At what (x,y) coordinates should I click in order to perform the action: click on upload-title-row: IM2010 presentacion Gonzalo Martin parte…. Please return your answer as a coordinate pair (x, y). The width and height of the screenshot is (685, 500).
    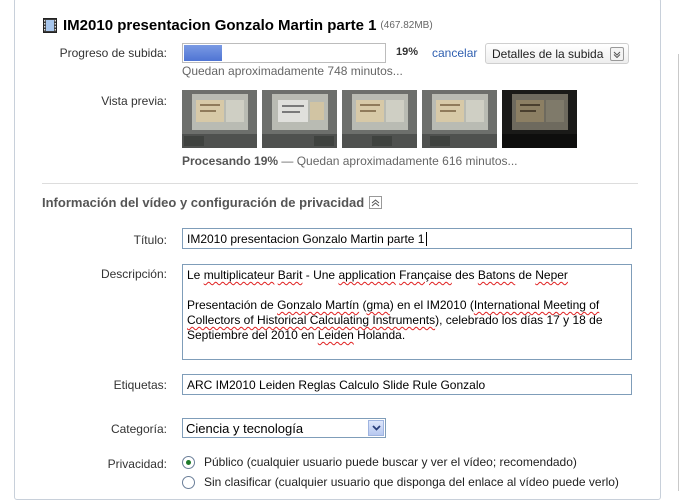
    Looking at the image, I should click on (238, 25).